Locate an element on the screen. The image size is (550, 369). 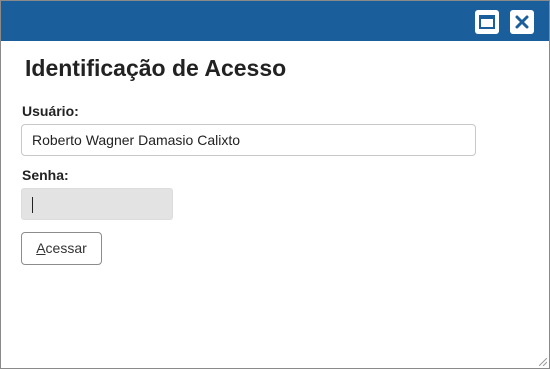
maximize-button is located at coordinates (487, 22).